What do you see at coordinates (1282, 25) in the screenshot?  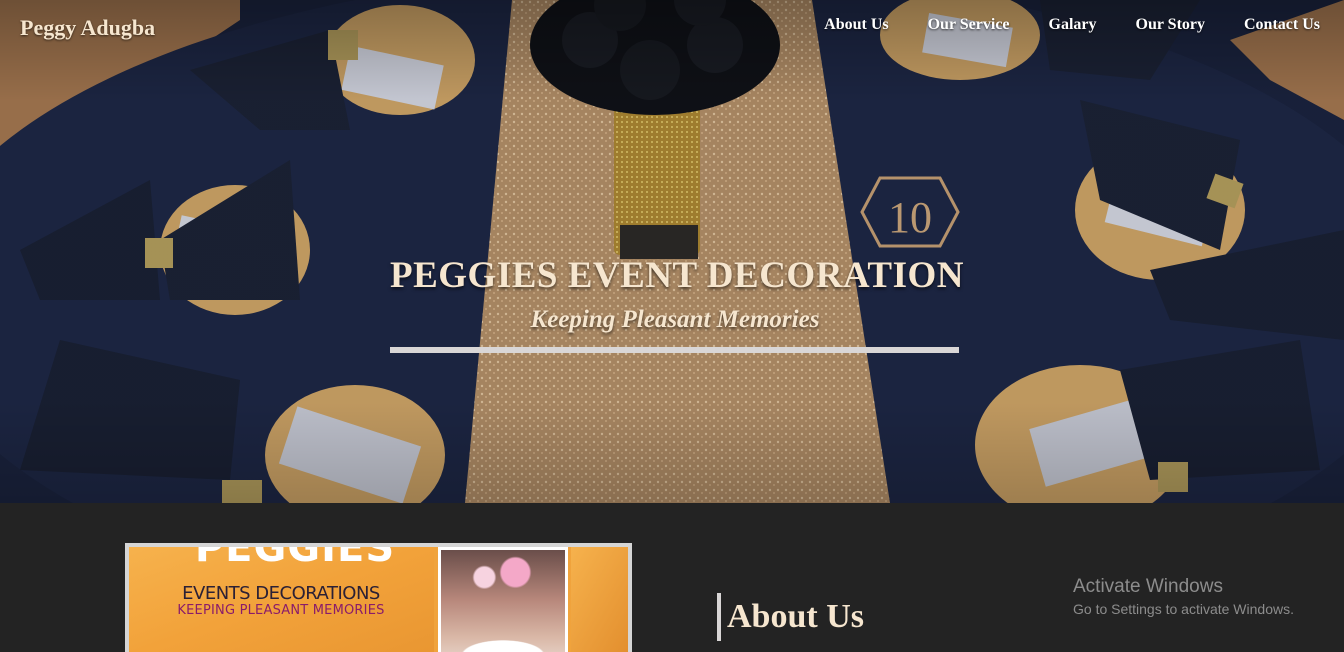 I see `nav-contact-us: Contact Us` at bounding box center [1282, 25].